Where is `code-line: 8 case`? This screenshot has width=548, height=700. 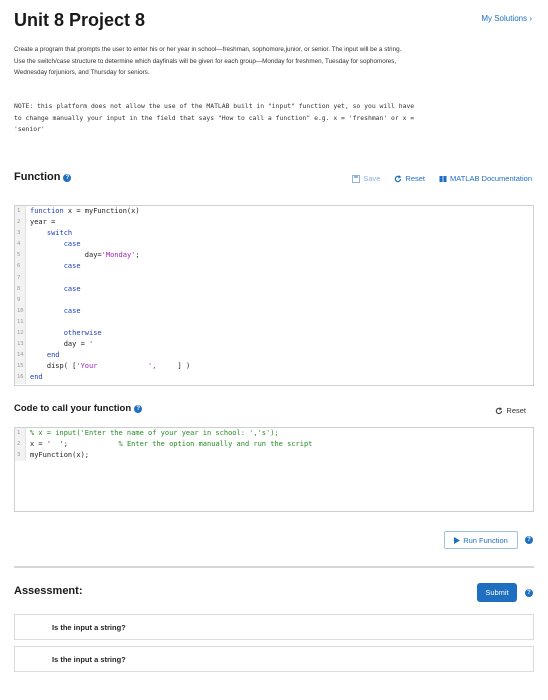 code-line: 8 case is located at coordinates (274, 289).